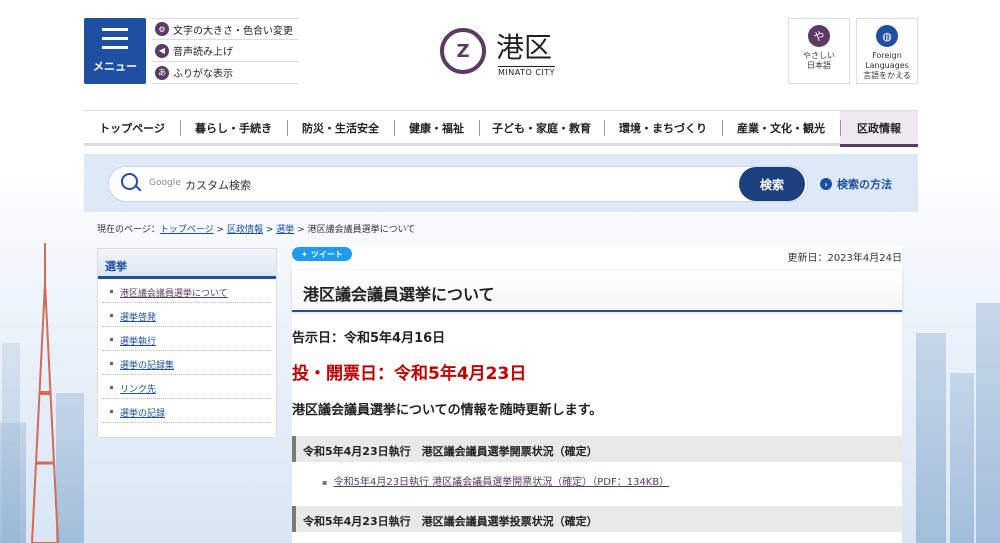 The image size is (1000, 543). I want to click on sidebar-item-links: リンク先, so click(187, 387).